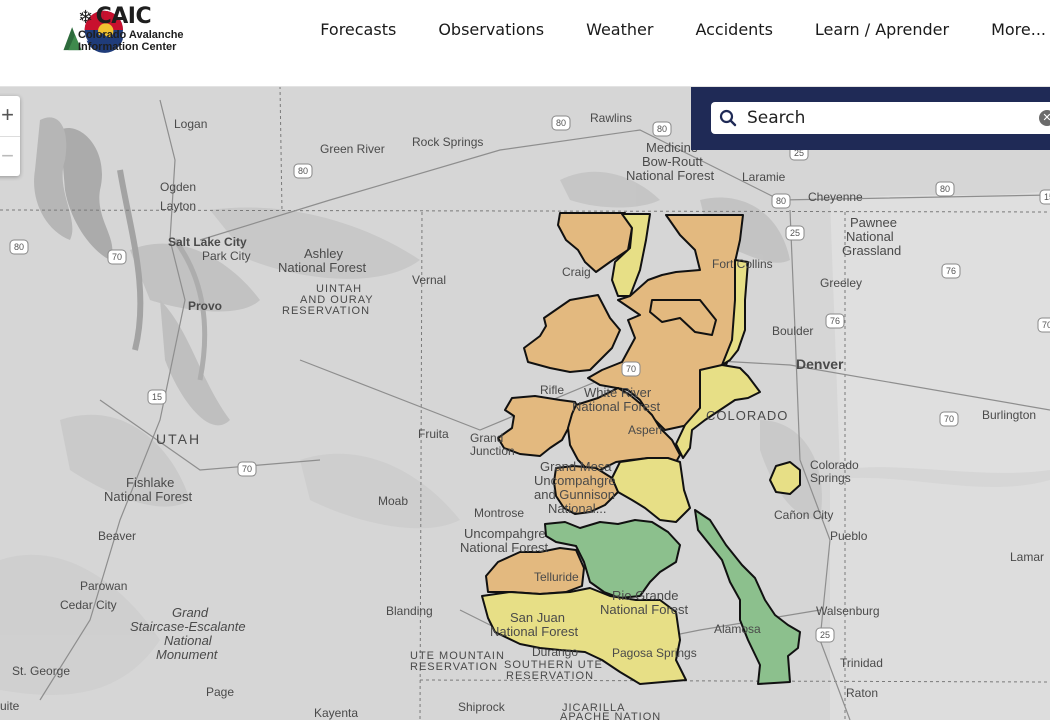 The width and height of the screenshot is (1050, 720). Describe the element at coordinates (1027, 557) in the screenshot. I see `label-lamar: Lamar` at that location.